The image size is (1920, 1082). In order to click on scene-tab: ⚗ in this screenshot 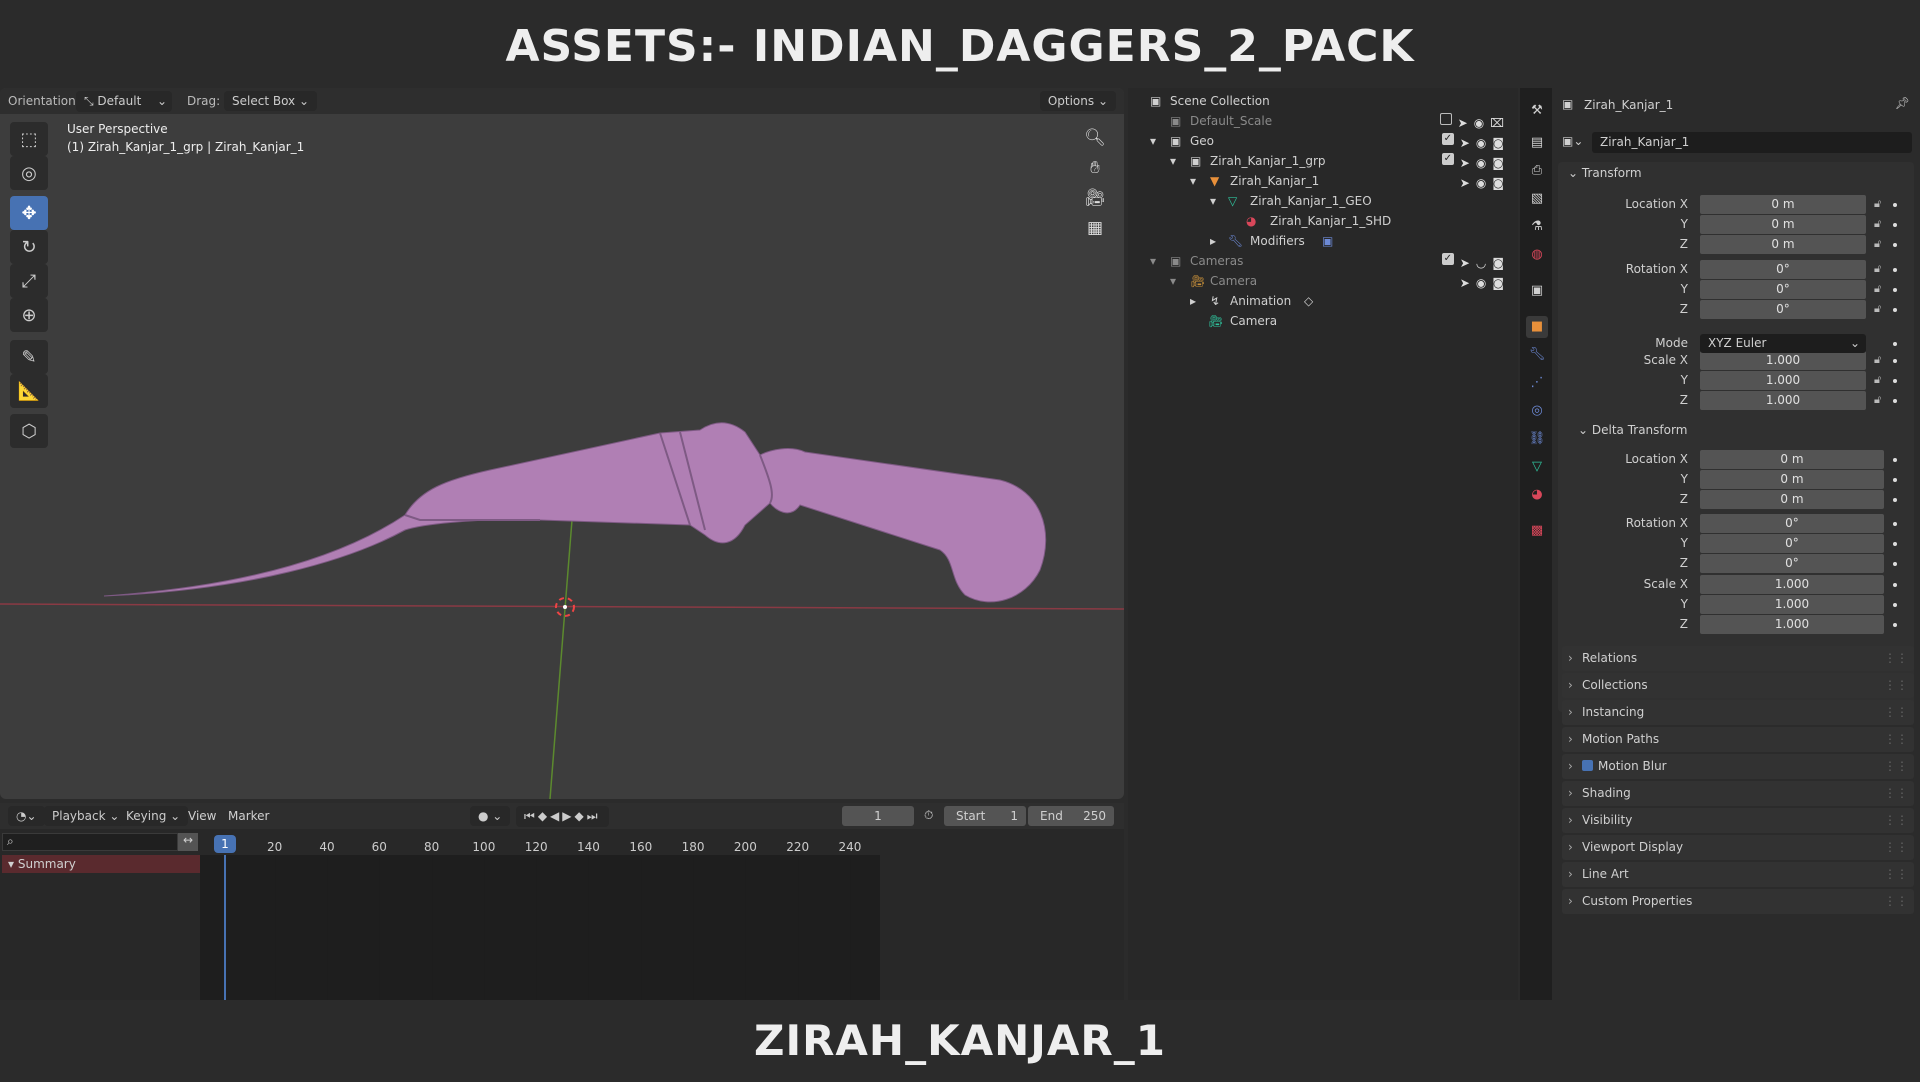, I will do `click(1537, 227)`.